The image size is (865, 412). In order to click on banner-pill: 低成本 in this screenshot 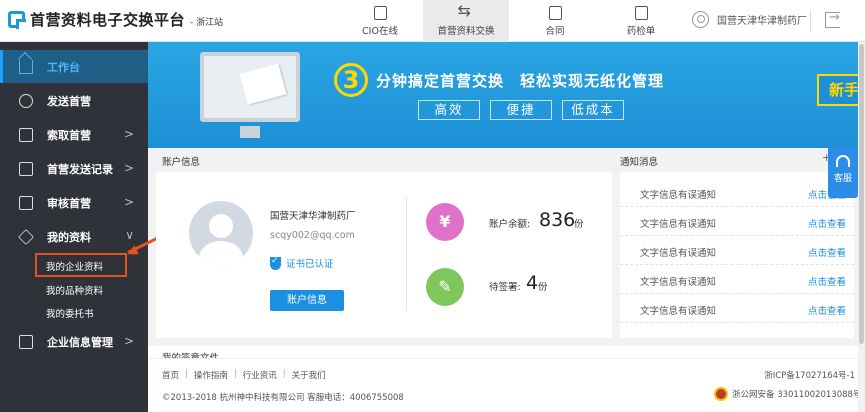, I will do `click(593, 110)`.